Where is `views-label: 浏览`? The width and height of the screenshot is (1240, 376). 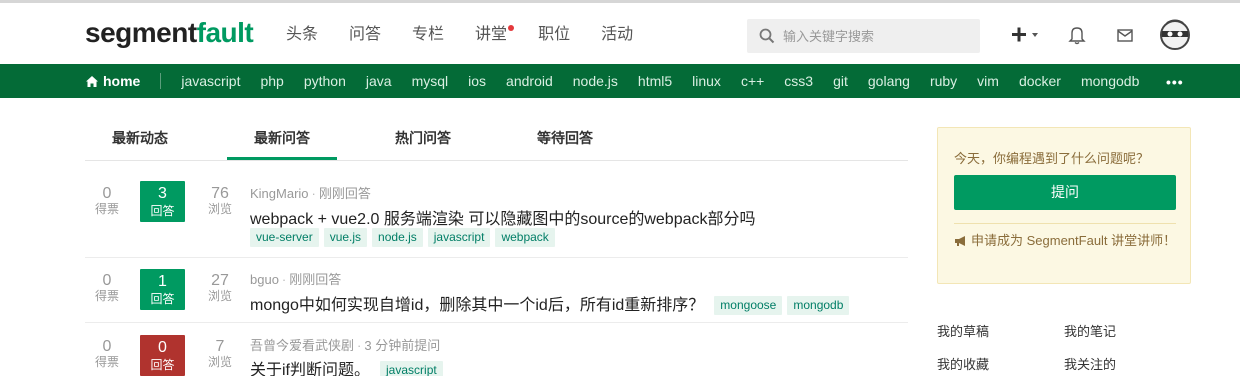 views-label: 浏览 is located at coordinates (219, 209).